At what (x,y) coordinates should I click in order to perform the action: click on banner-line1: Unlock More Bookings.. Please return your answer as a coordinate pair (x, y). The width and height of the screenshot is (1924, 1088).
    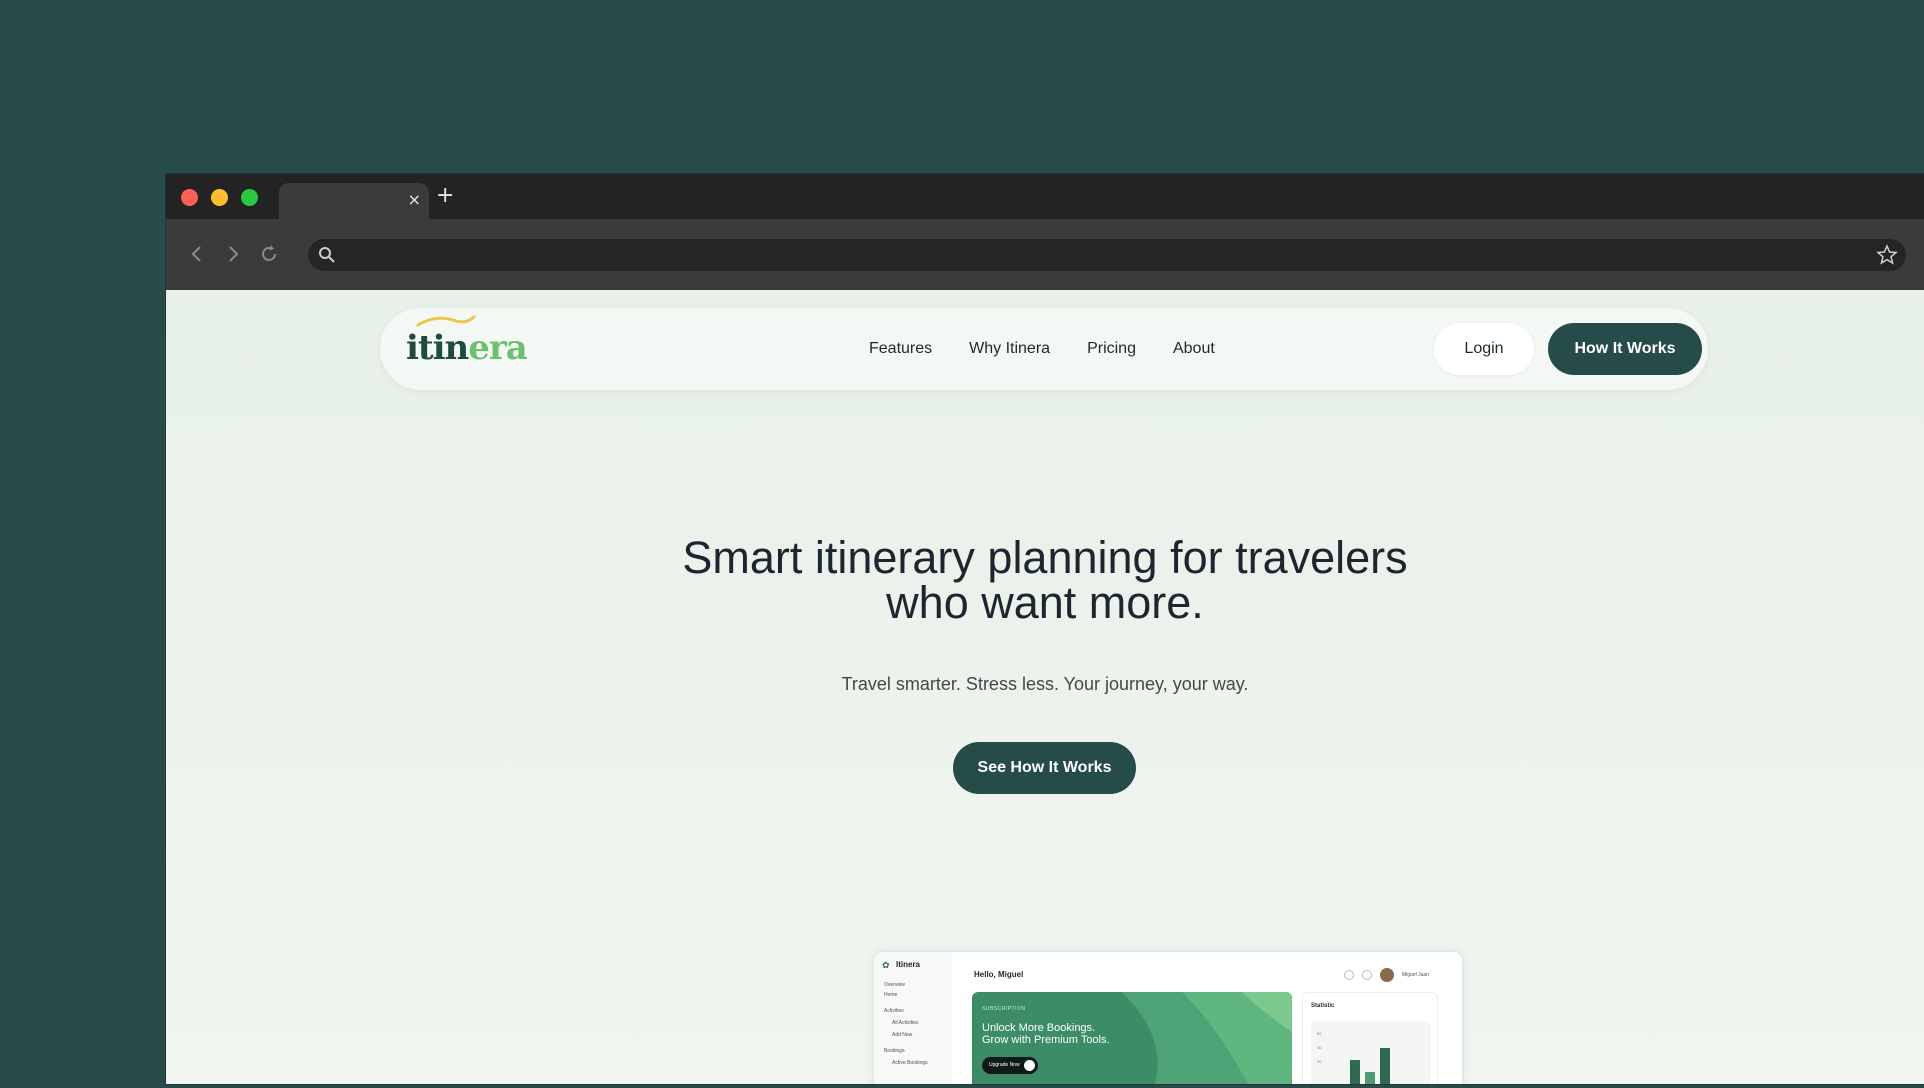
    Looking at the image, I should click on (1039, 1028).